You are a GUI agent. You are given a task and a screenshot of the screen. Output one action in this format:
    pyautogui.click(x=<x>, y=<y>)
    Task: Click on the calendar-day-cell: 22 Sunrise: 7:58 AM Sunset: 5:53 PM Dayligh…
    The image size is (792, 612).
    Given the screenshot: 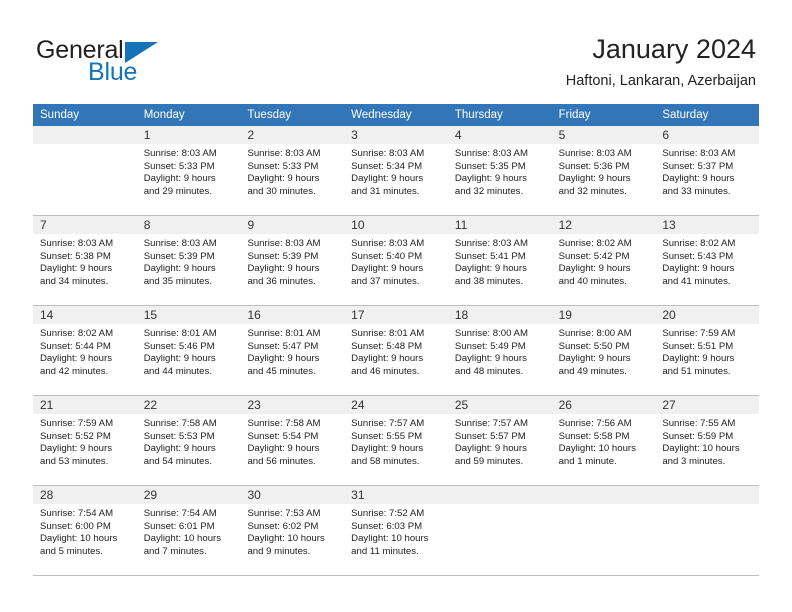 What is the action you would take?
    pyautogui.click(x=188, y=440)
    